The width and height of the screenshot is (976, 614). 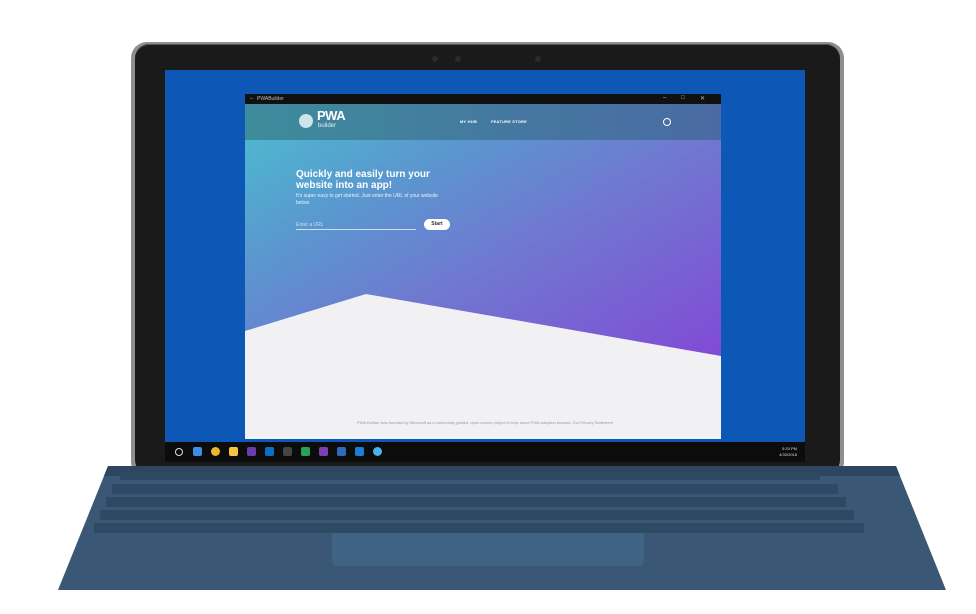 I want to click on edge-icon, so click(x=197, y=451).